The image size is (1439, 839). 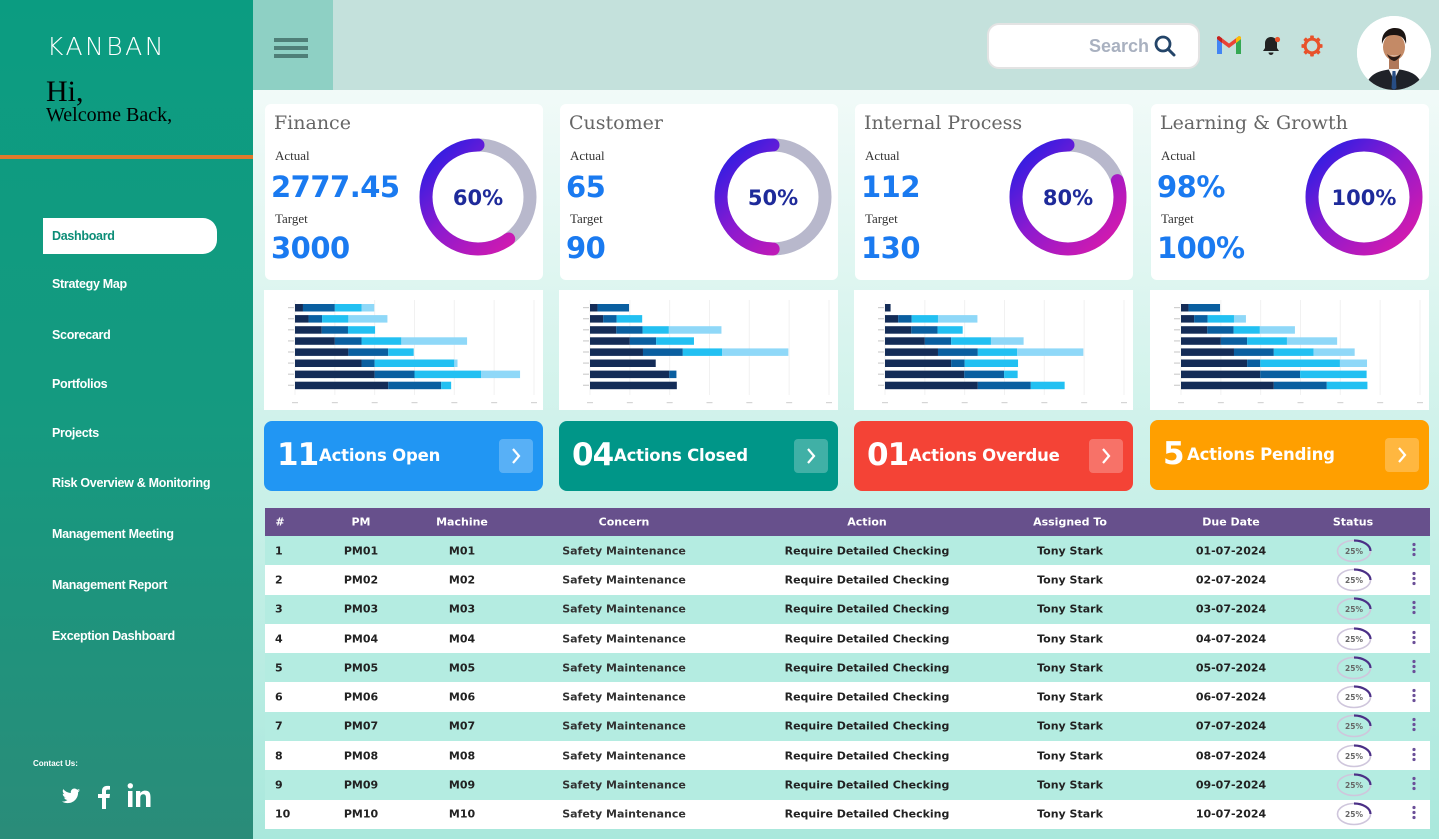 I want to click on row-machine: M04, so click(x=462, y=639).